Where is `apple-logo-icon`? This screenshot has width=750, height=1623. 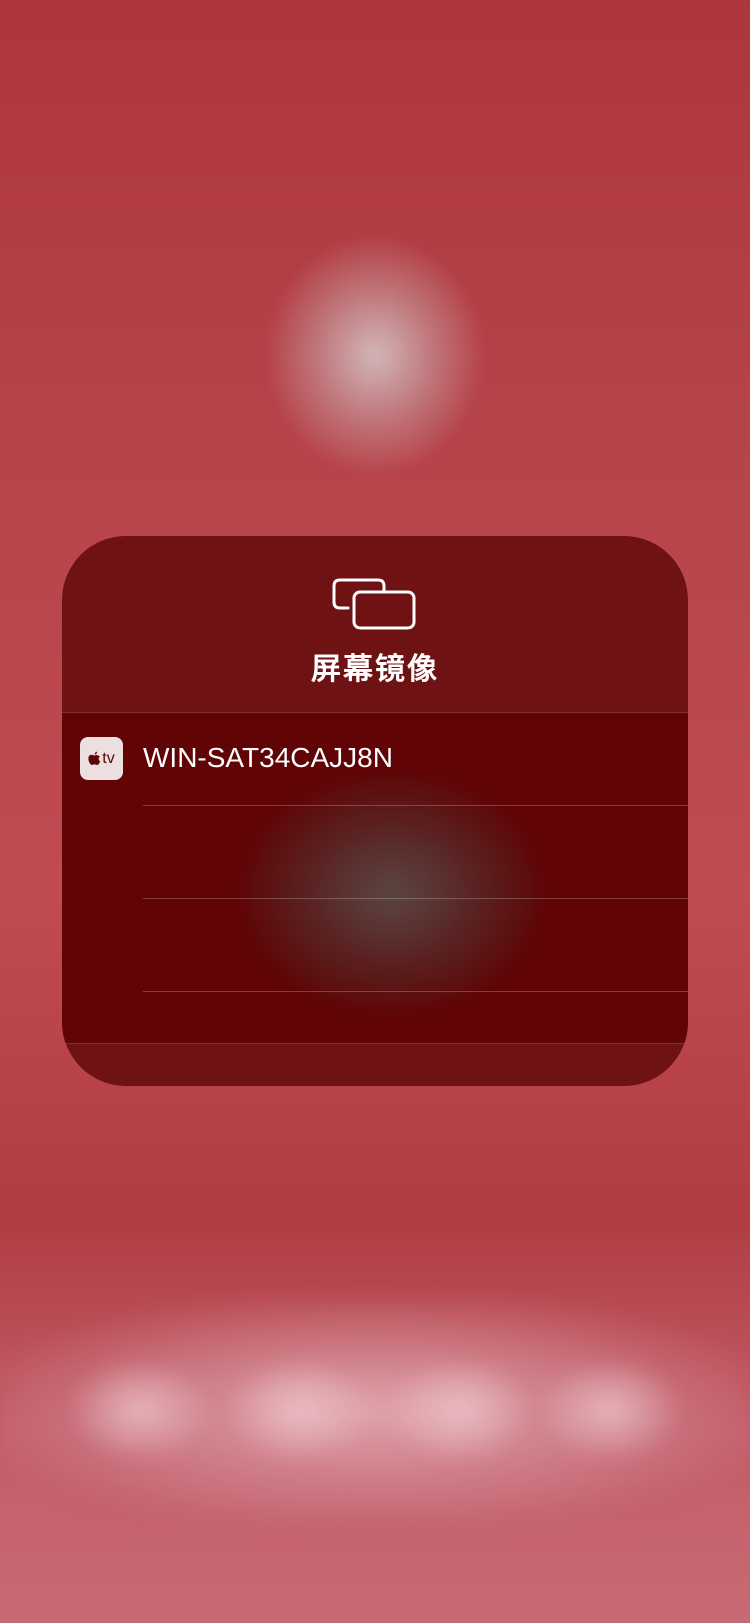
apple-logo-icon is located at coordinates (94, 758).